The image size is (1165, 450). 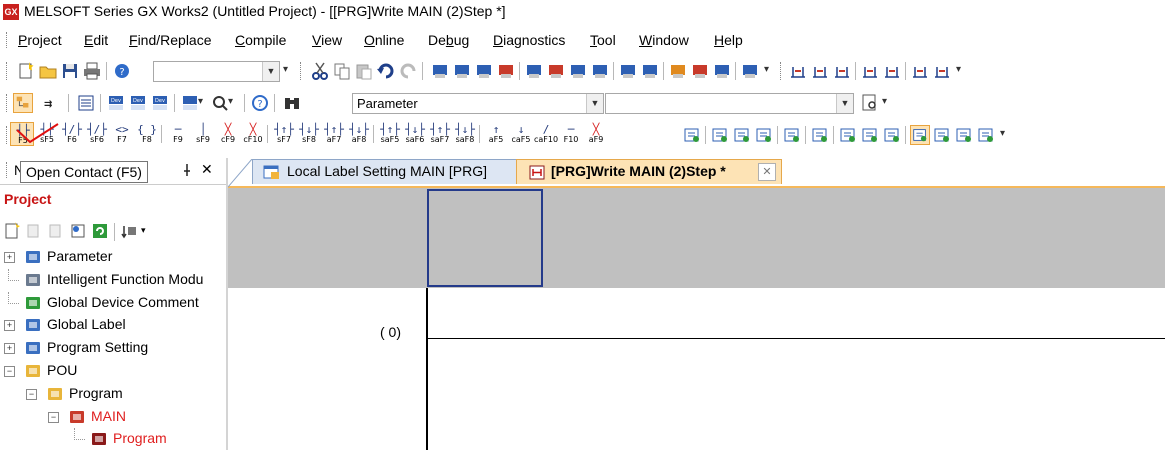 What do you see at coordinates (228, 134) in the screenshot?
I see `ladder-button-cf9: ╳ cF9` at bounding box center [228, 134].